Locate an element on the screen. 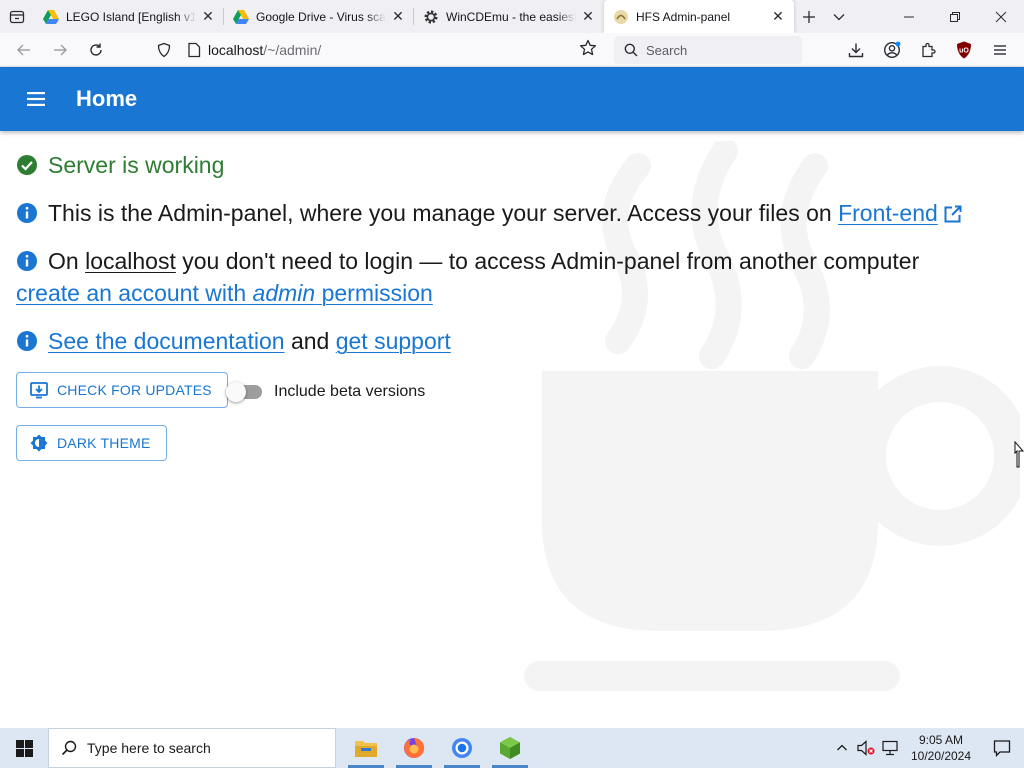  taskbar-search-placeholder: Type here to search is located at coordinates (149, 748).